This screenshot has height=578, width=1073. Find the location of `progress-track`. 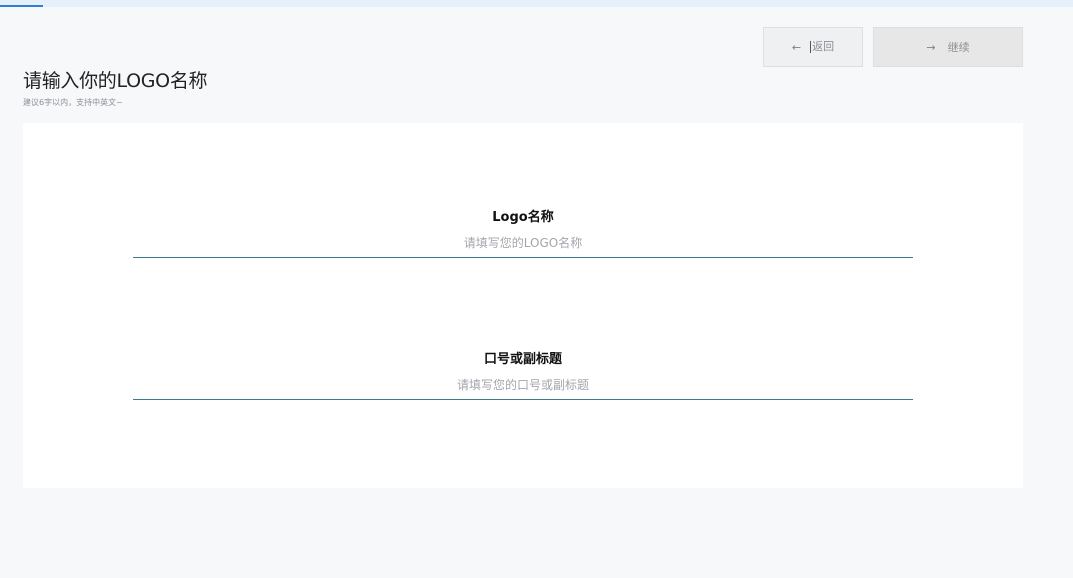

progress-track is located at coordinates (536, 3).